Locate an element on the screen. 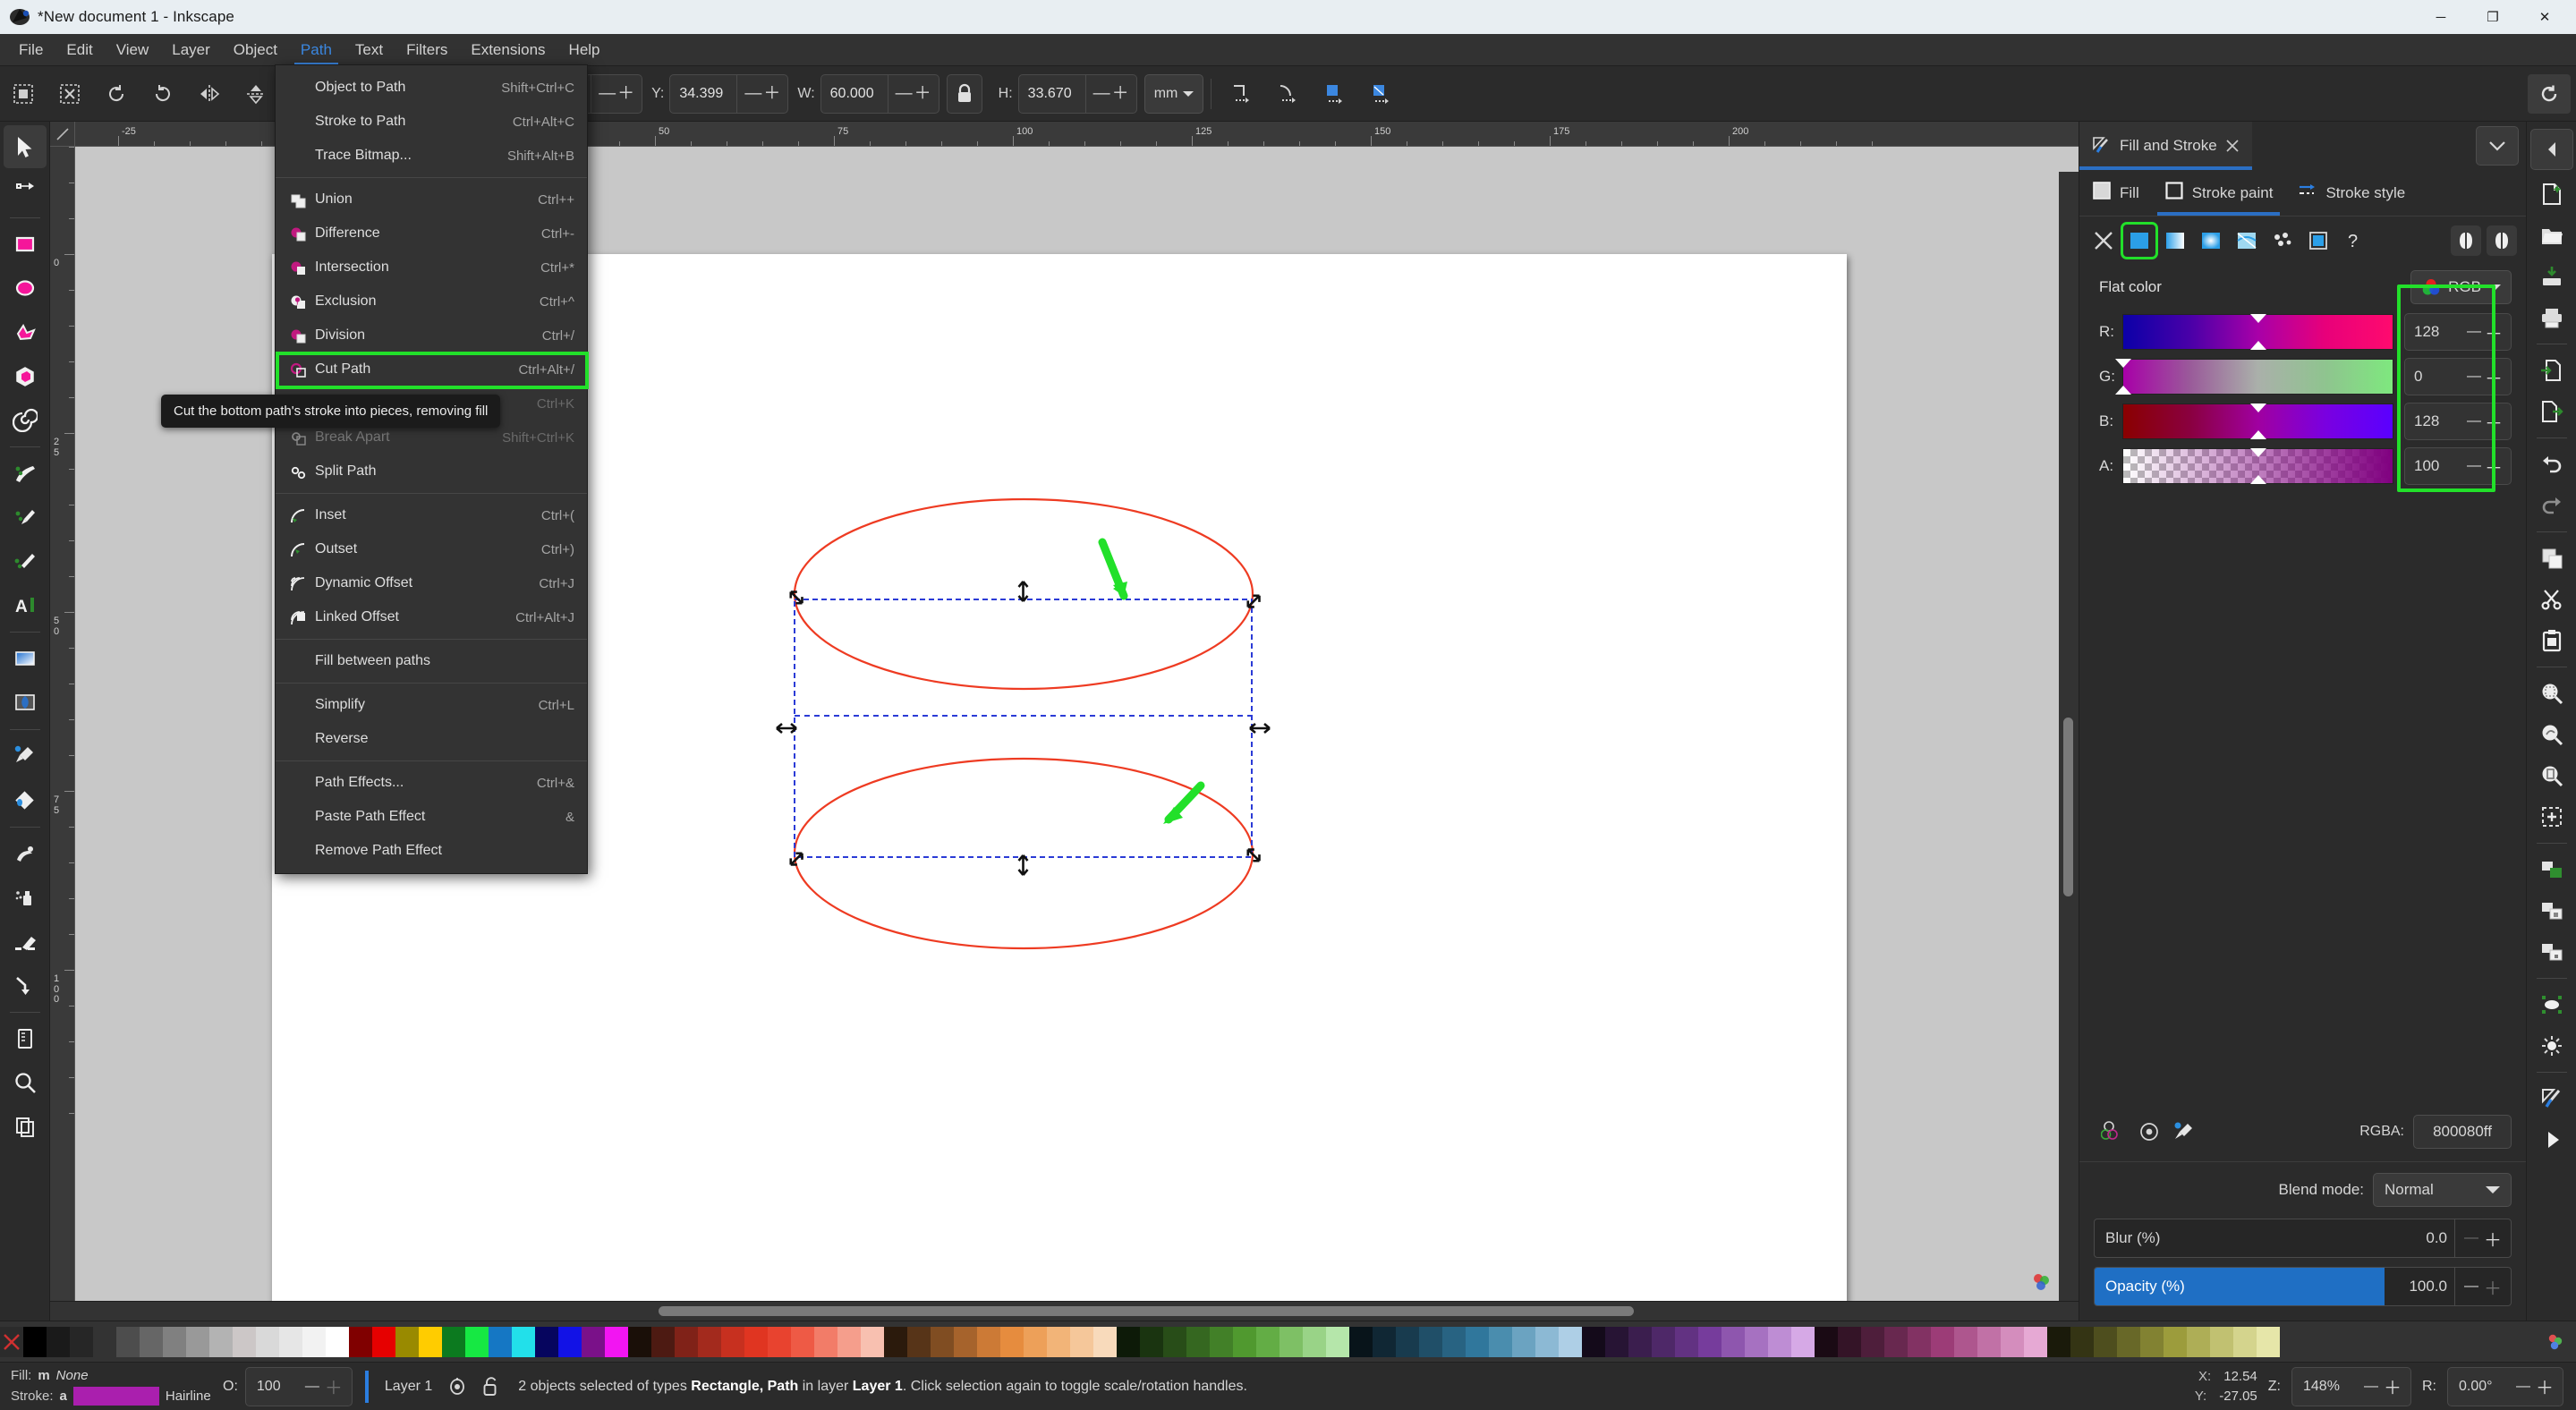 The image size is (2576, 1410). radial-gradient-button is located at coordinates (2211, 241).